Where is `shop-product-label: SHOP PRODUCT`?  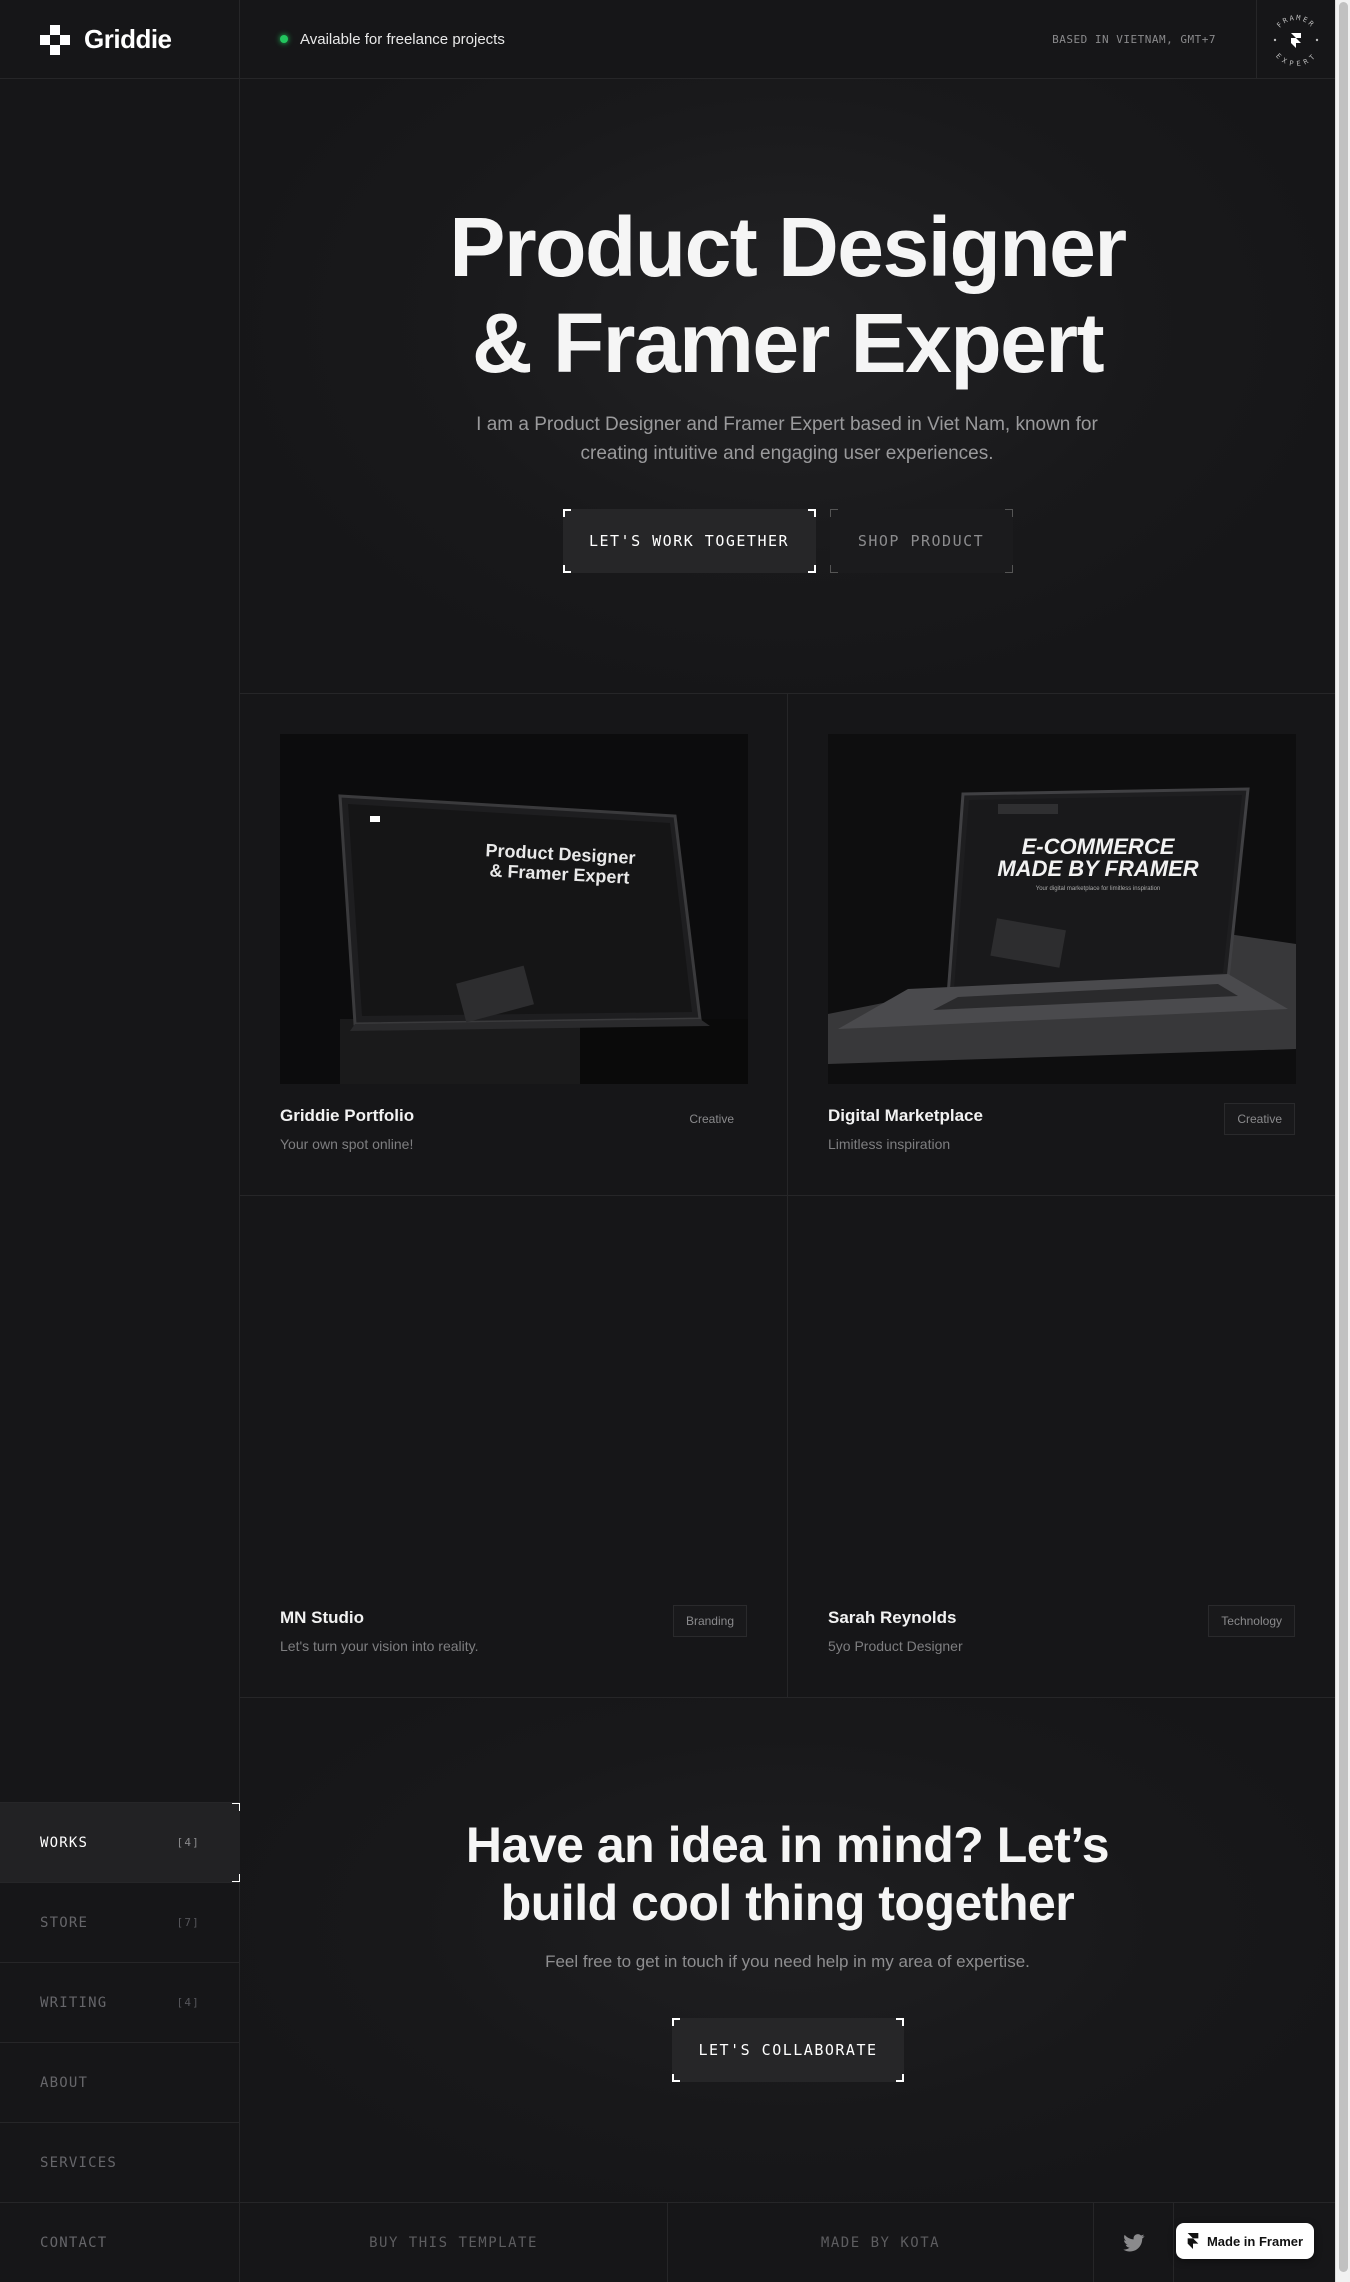
shop-product-label: SHOP PRODUCT is located at coordinates (921, 541).